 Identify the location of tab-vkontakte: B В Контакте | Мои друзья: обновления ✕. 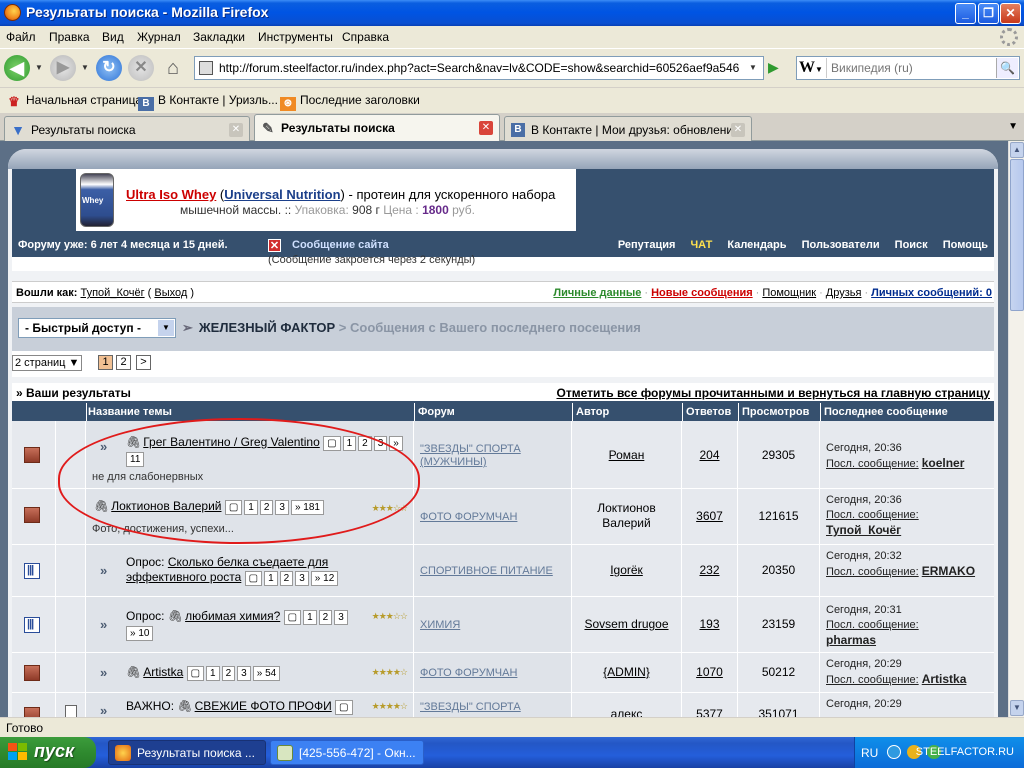
(628, 128).